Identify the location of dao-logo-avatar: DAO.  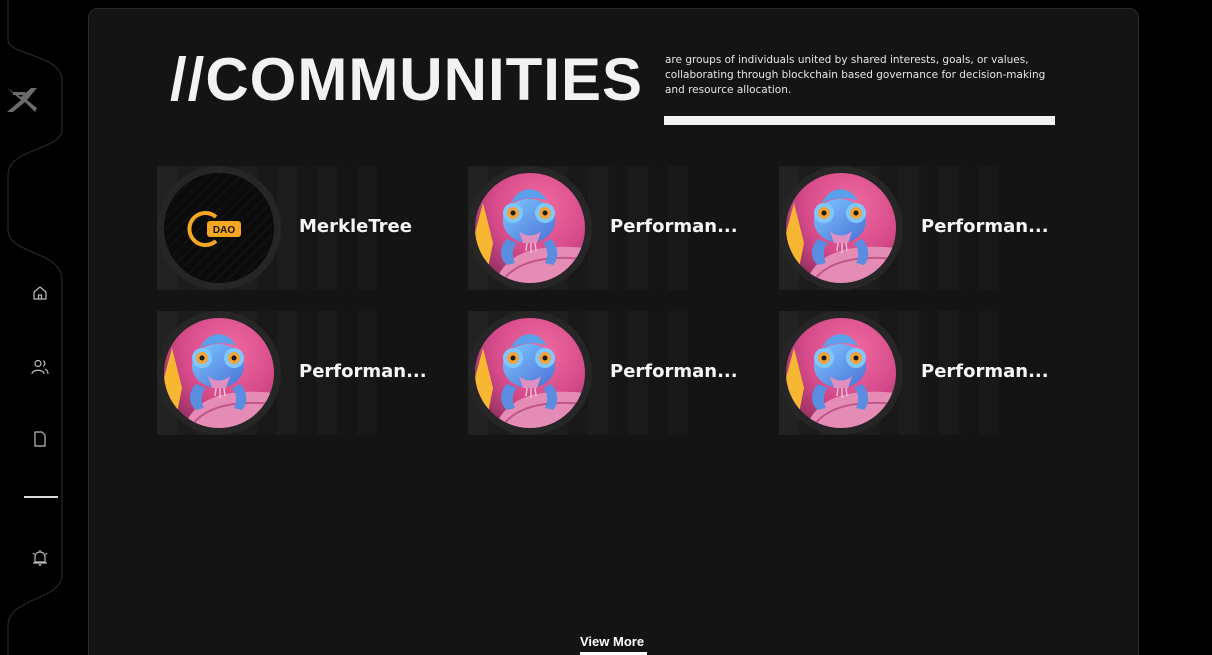
(219, 228).